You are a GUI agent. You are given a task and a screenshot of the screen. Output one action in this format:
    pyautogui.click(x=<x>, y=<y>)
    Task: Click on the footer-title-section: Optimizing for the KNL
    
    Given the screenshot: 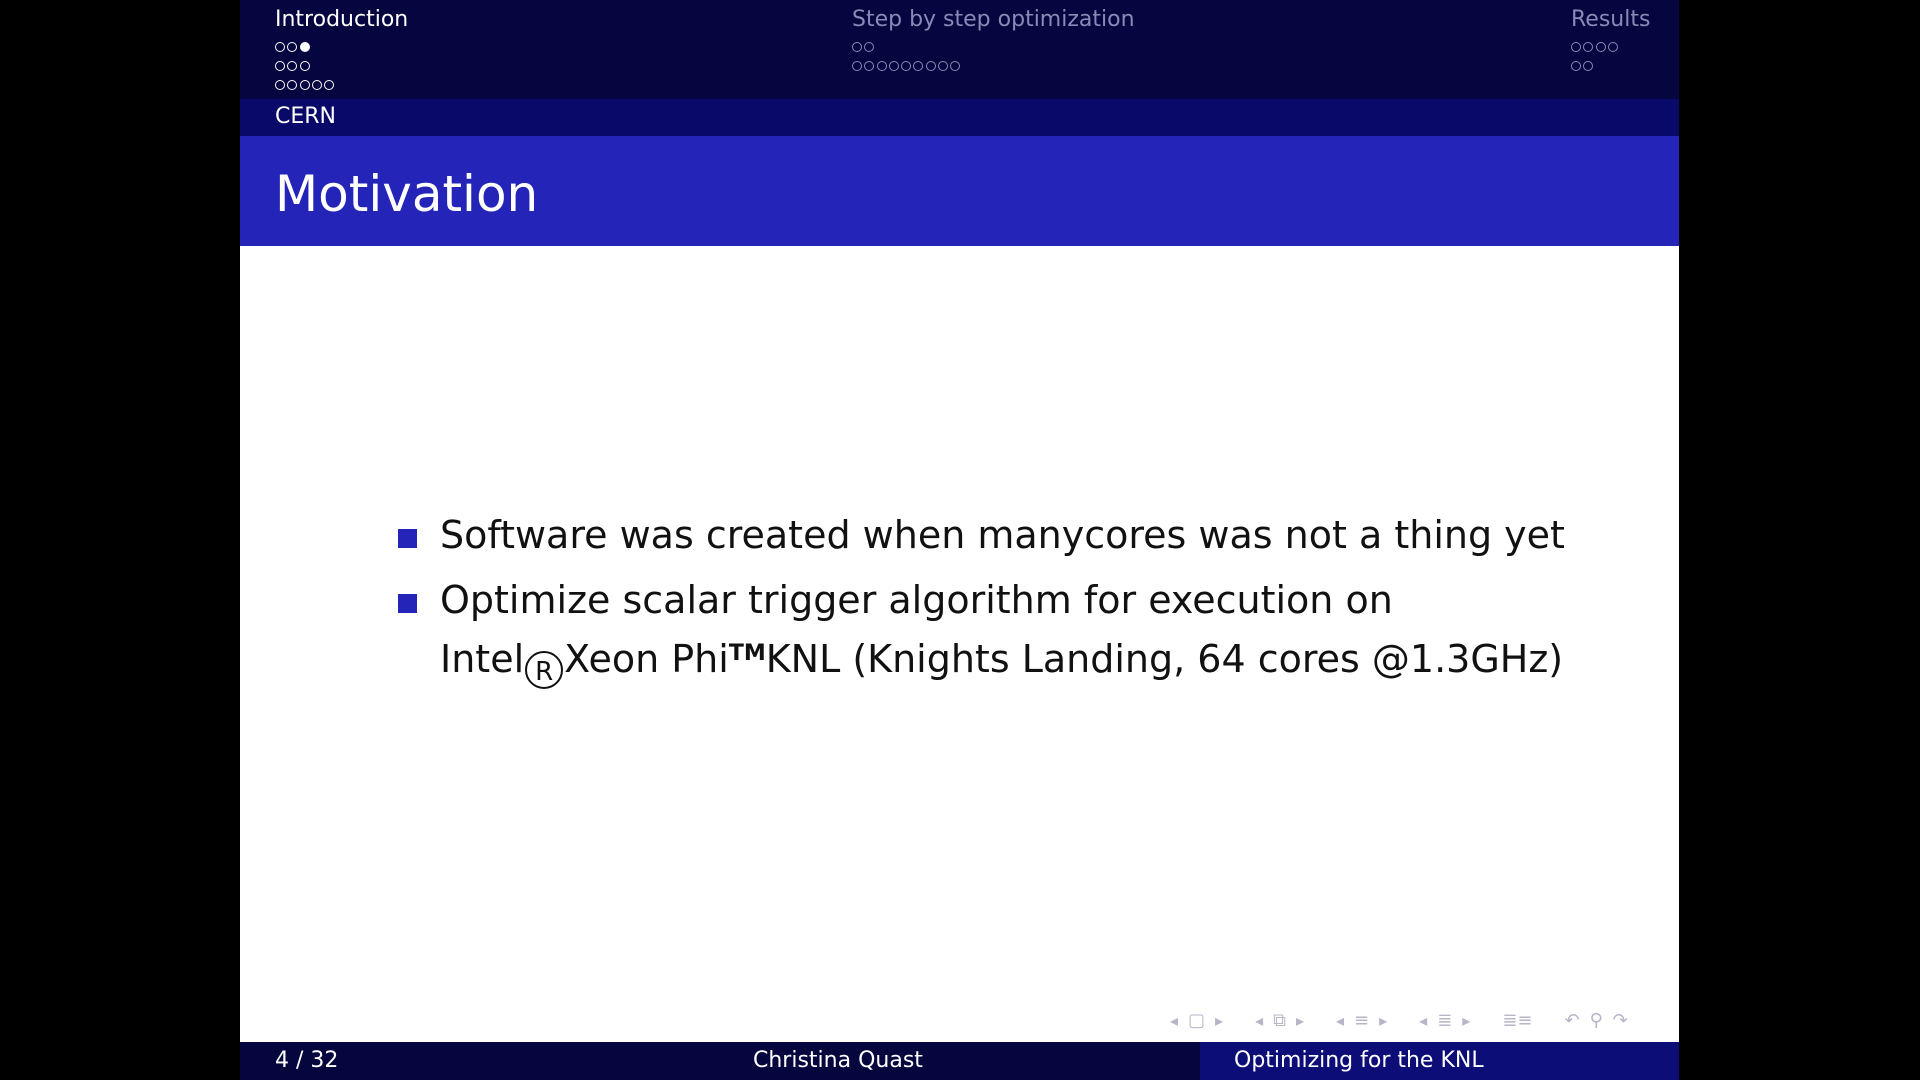 What is the action you would take?
    pyautogui.click(x=1439, y=1061)
    